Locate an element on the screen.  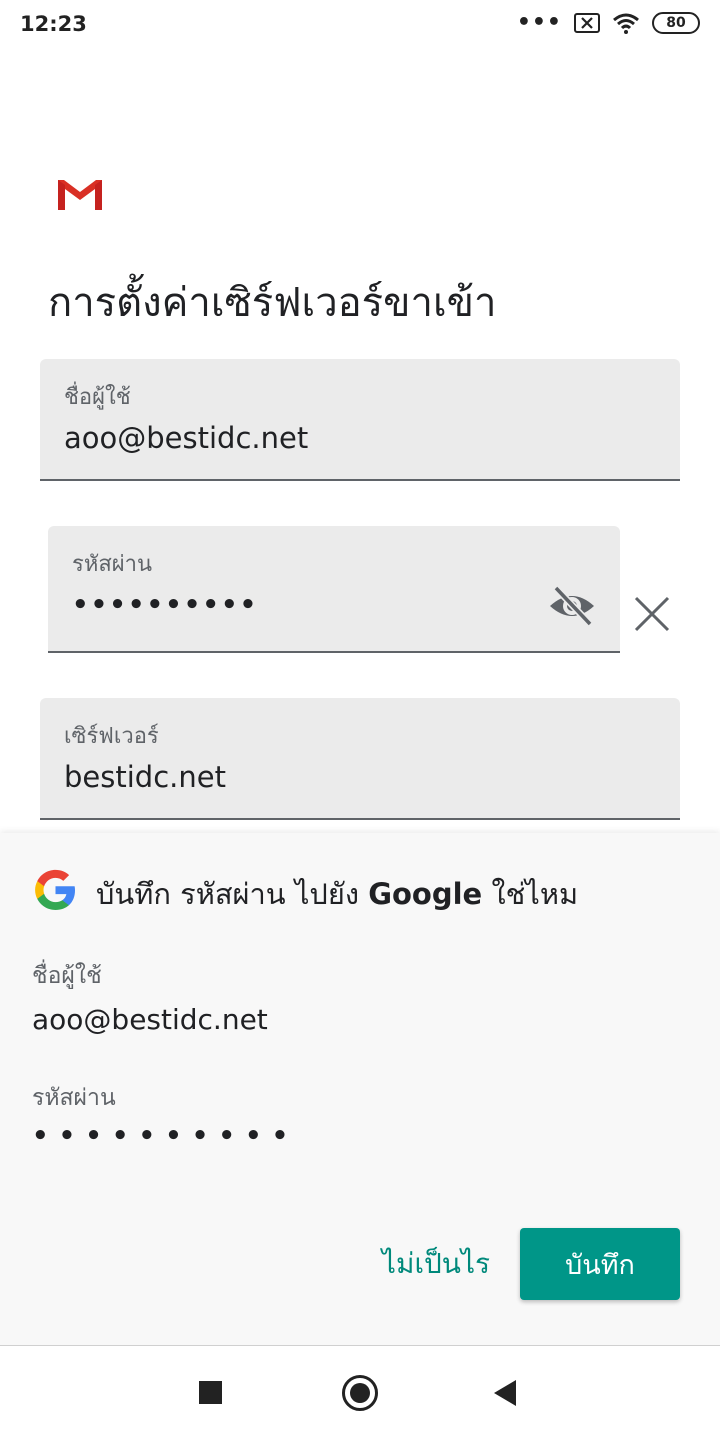
username-value: aoo@bestidc.net is located at coordinates (186, 438).